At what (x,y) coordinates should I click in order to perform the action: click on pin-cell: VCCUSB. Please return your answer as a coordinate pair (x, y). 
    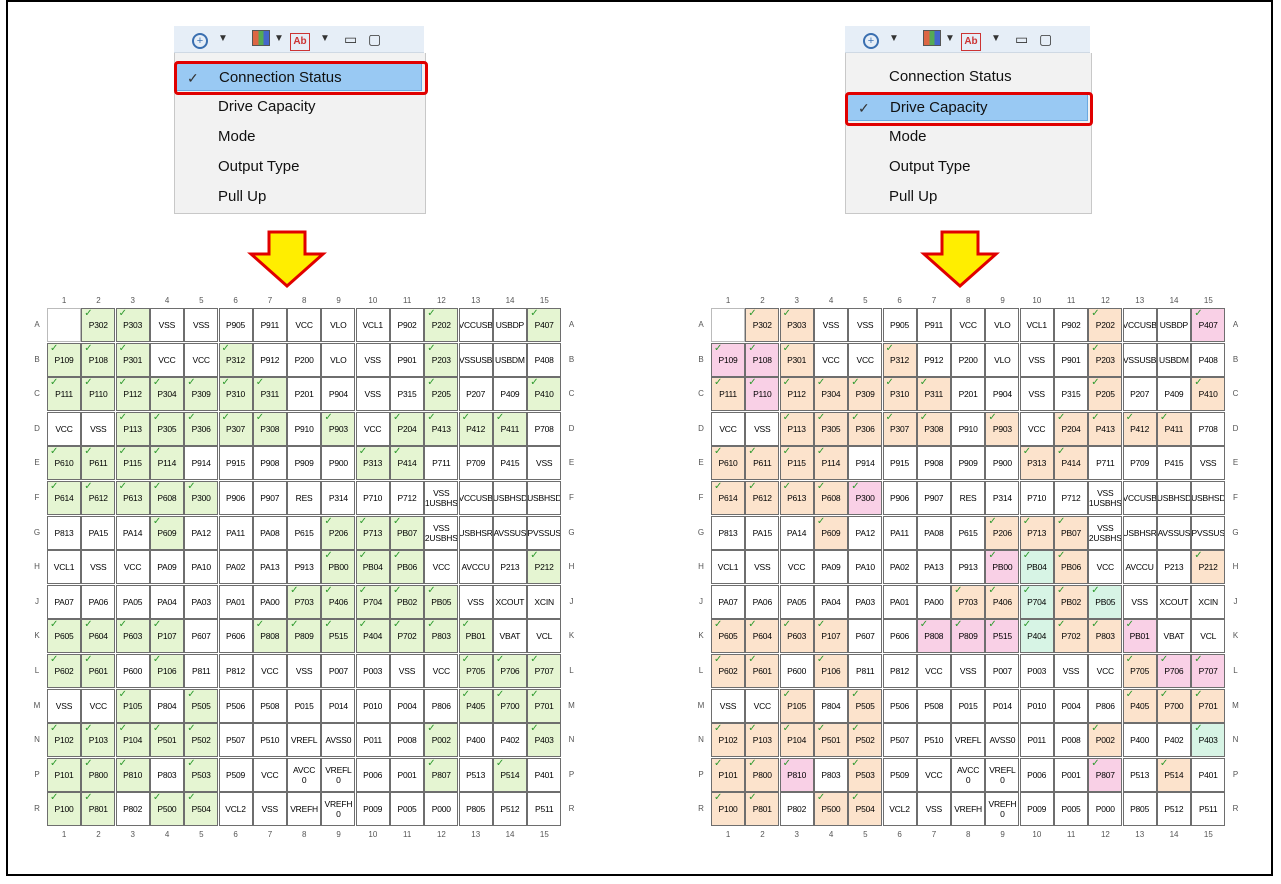
    Looking at the image, I should click on (1139, 498).